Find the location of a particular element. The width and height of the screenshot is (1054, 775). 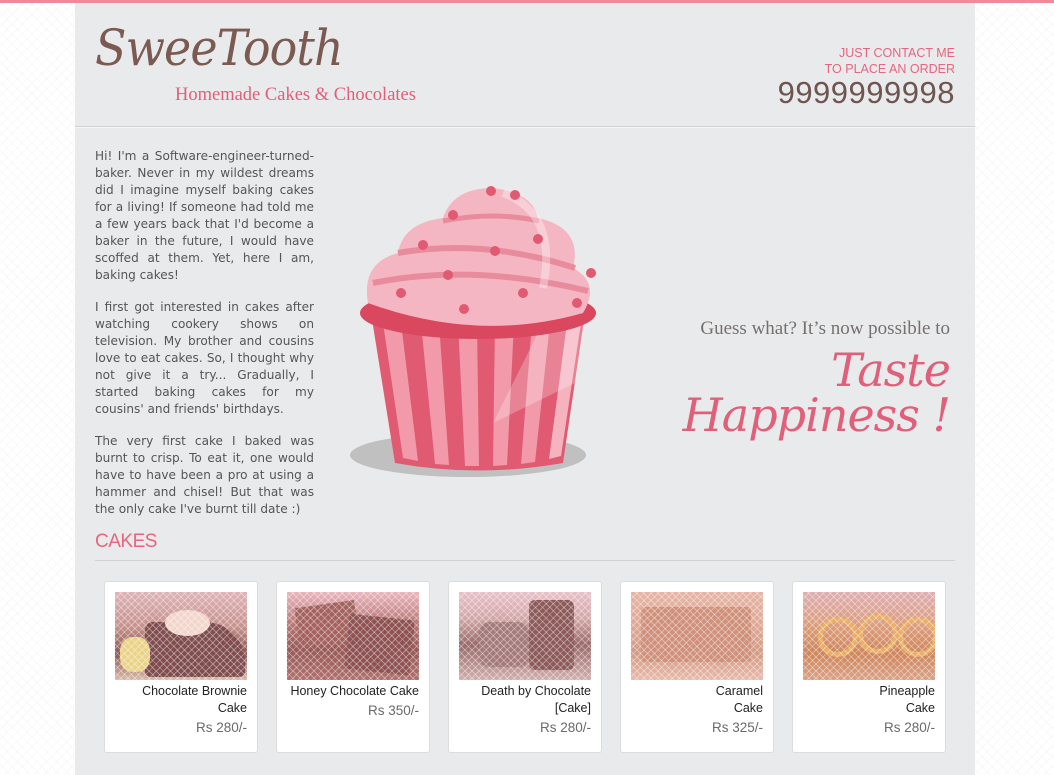

cake-card: Honey Chocolate Cake Rs 350/- is located at coordinates (353, 667).